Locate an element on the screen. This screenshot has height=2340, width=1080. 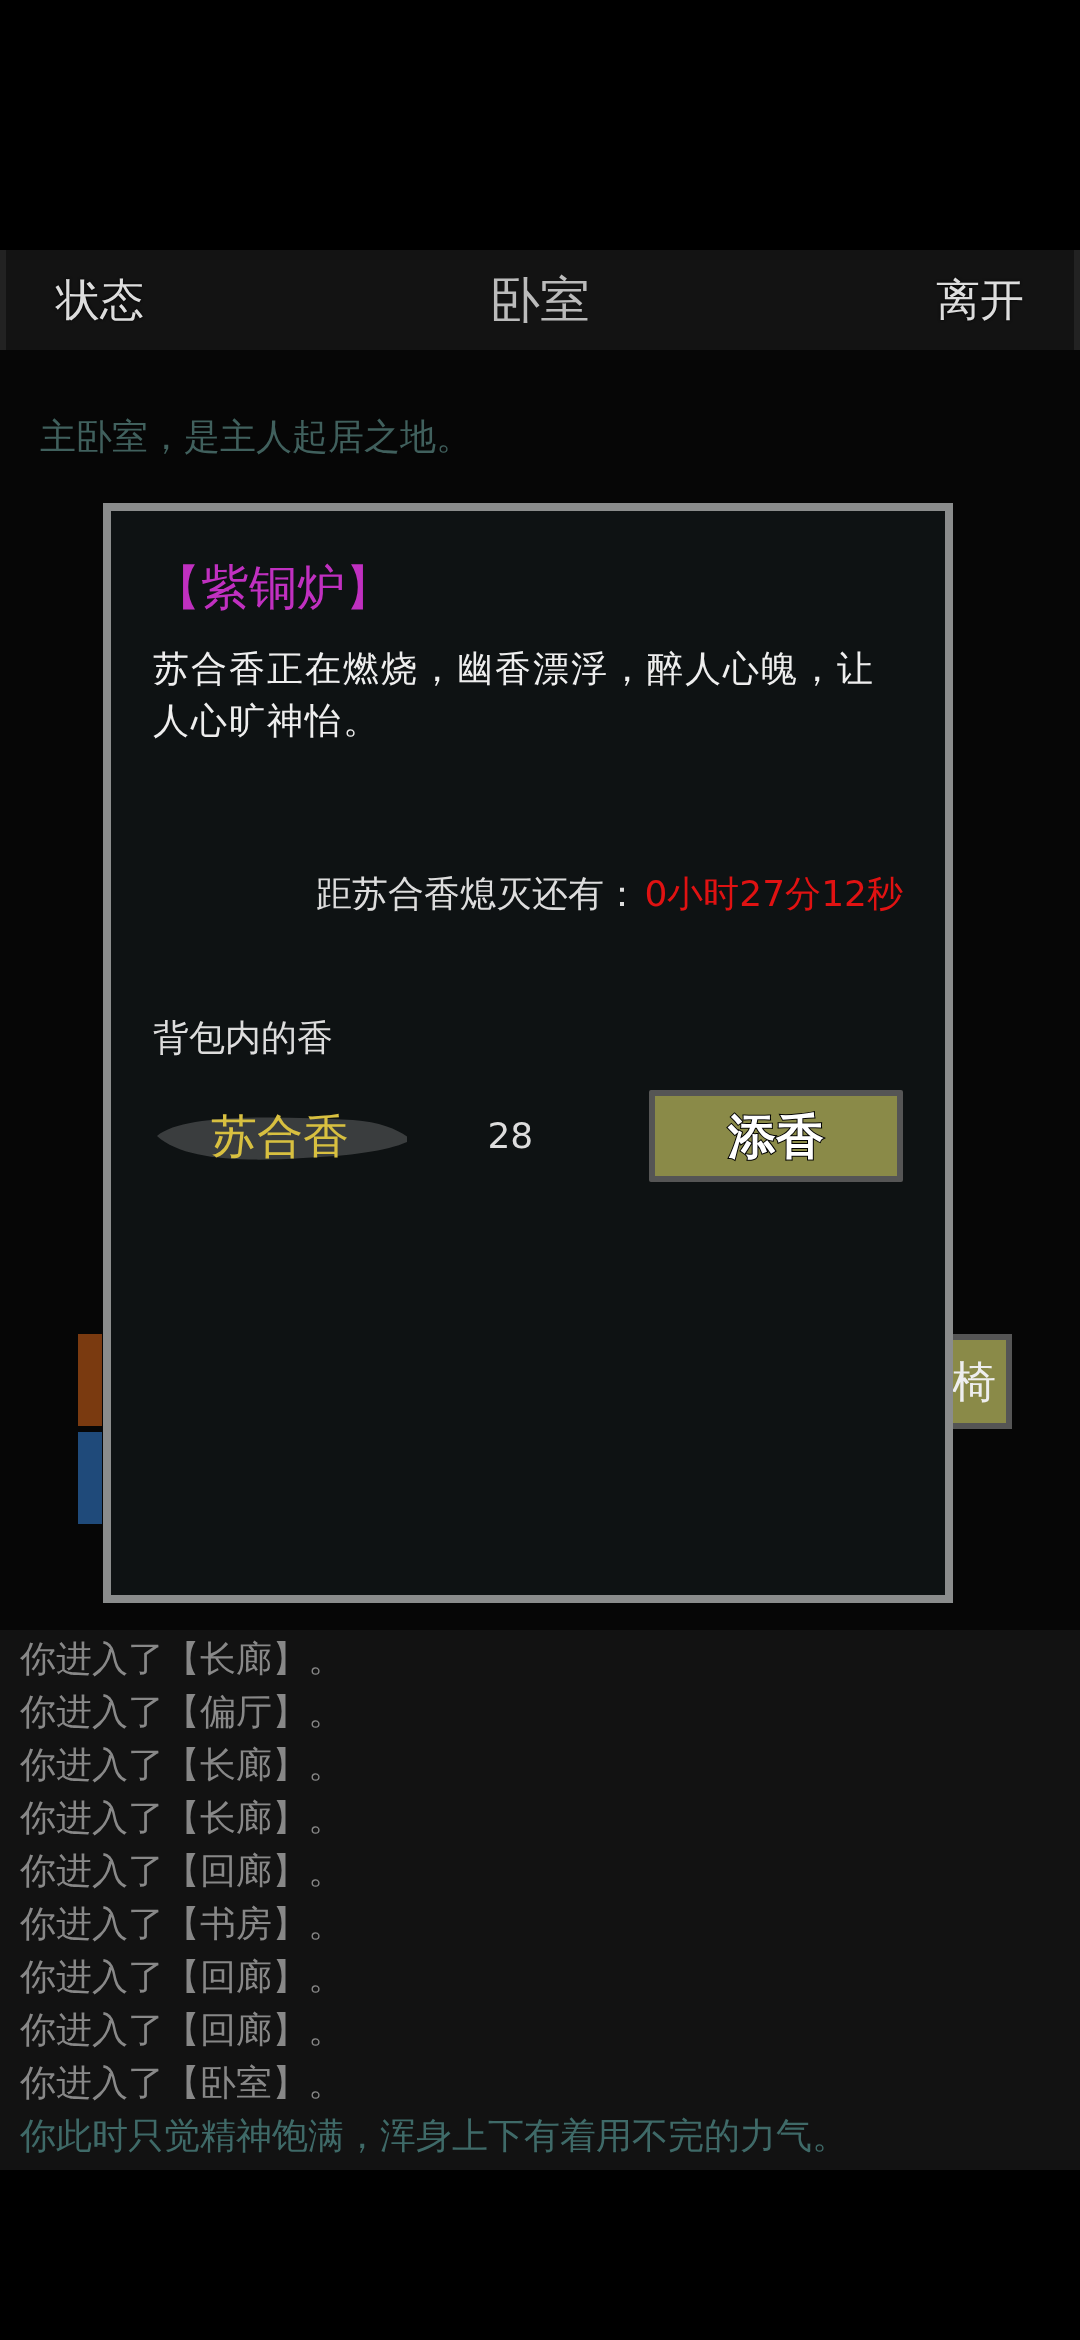
dialog-title: 【紫铜炉】 is located at coordinates (273, 587).